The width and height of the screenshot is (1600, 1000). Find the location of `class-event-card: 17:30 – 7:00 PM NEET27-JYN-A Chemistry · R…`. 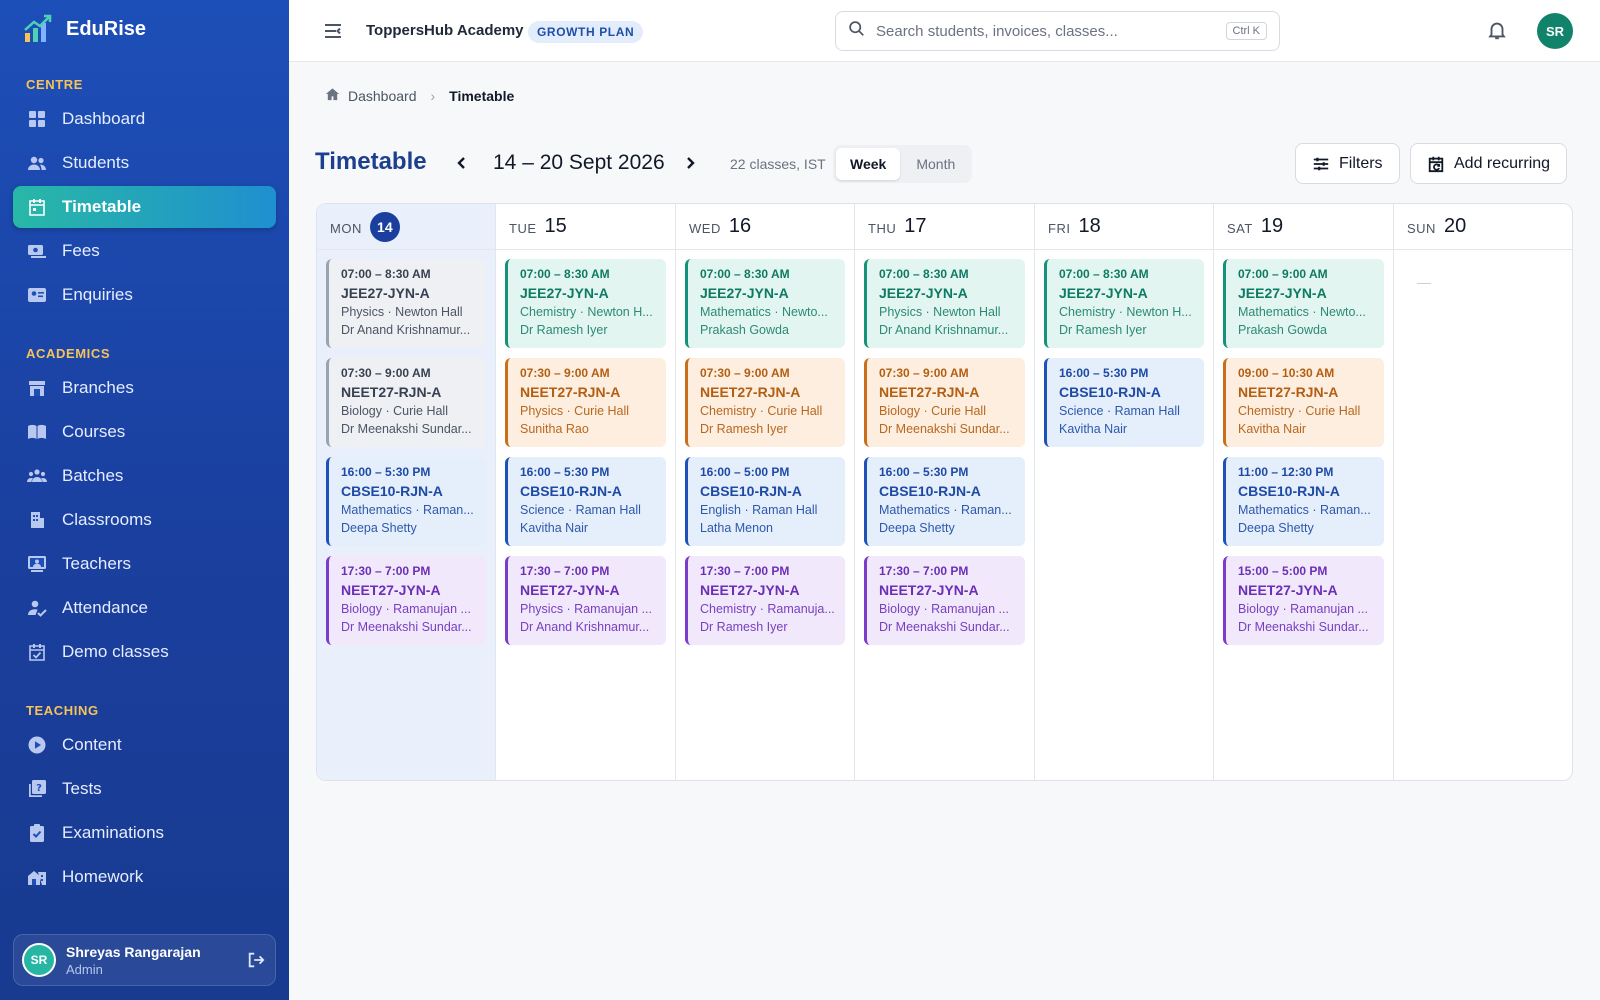

class-event-card: 17:30 – 7:00 PM NEET27-JYN-A Chemistry · R… is located at coordinates (765, 600).